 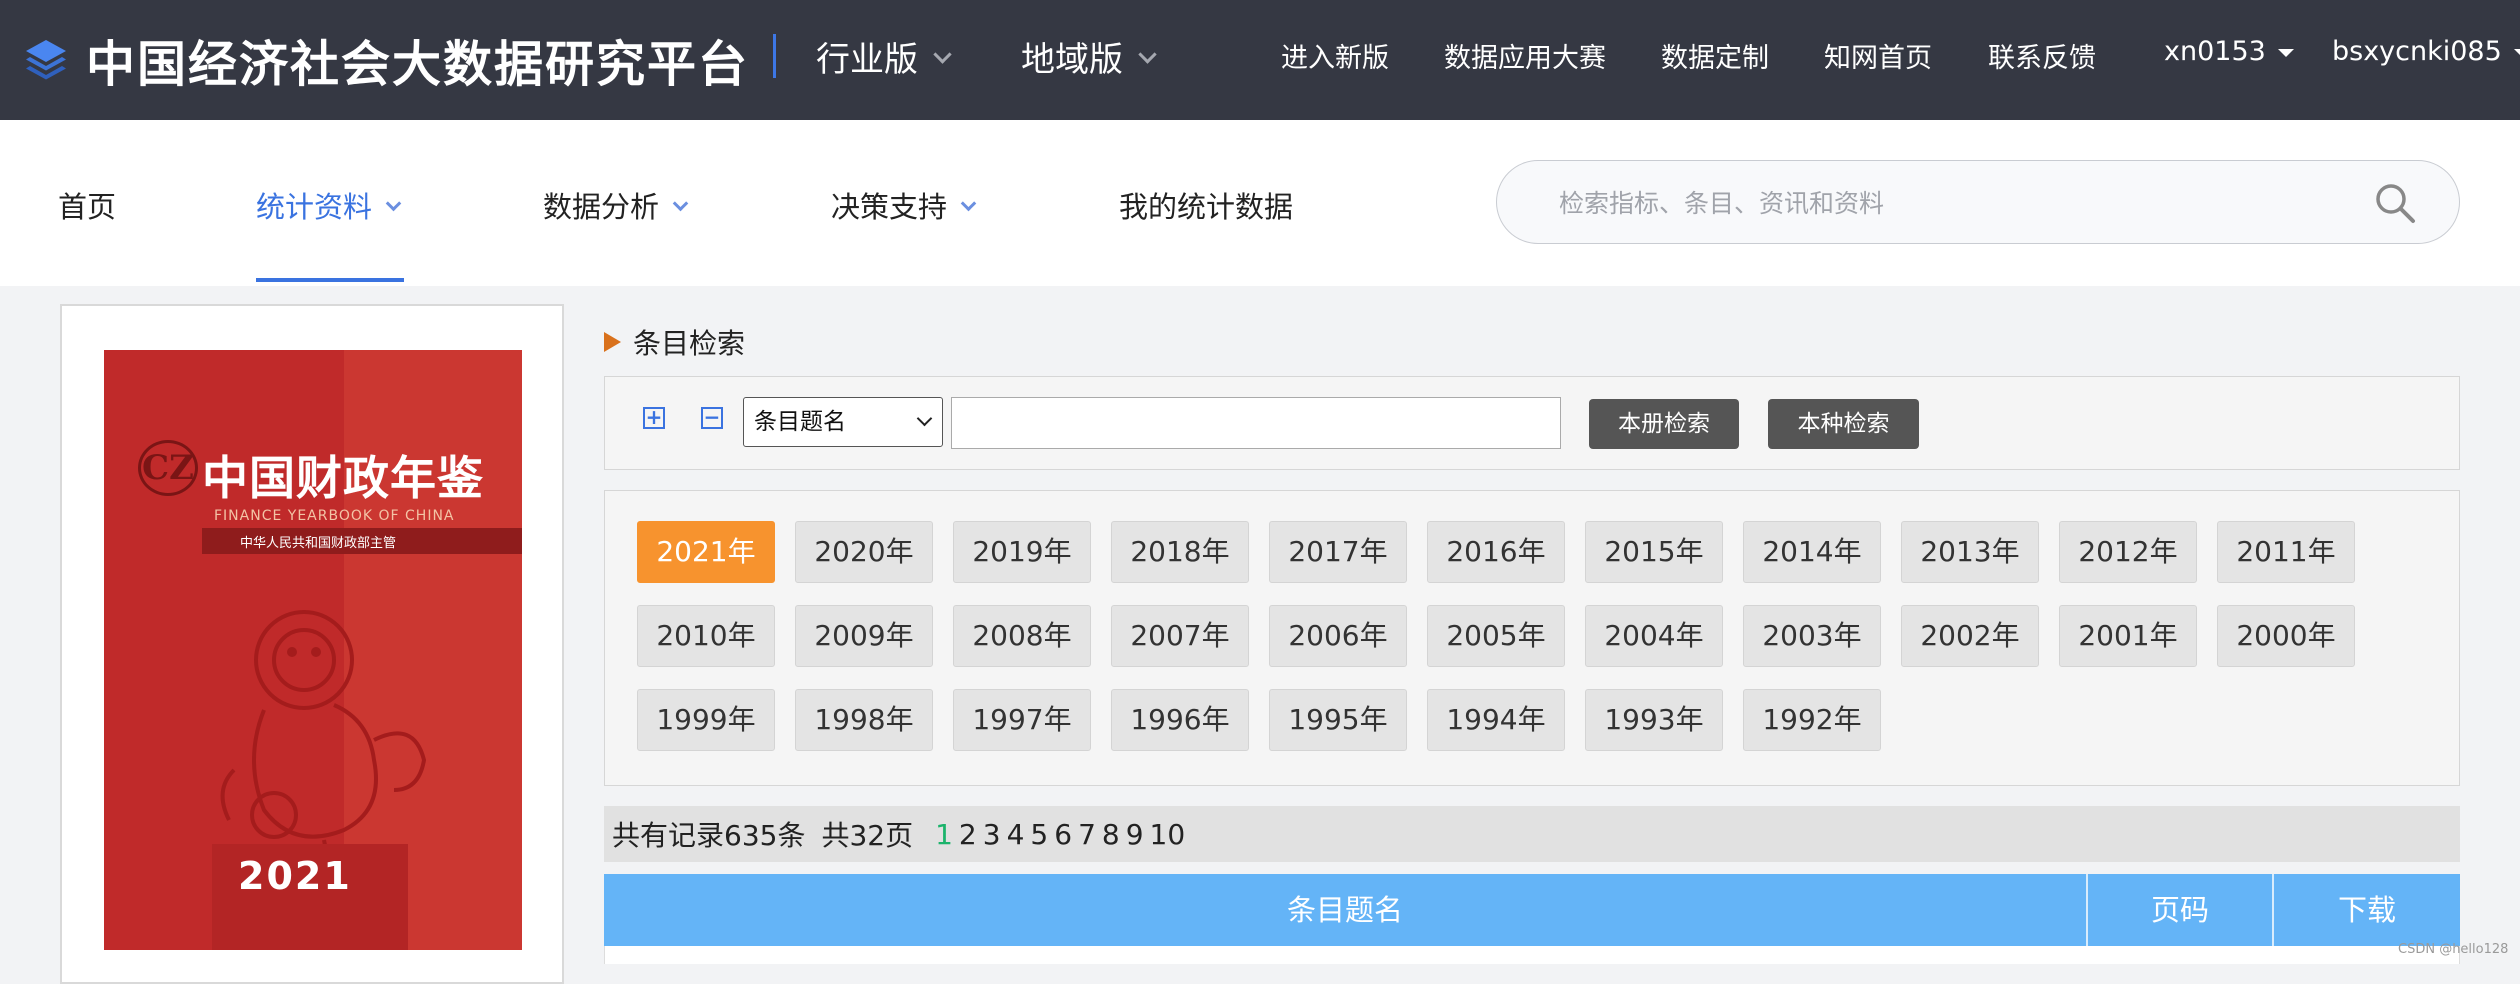 I want to click on page-link: 5, so click(x=1039, y=834).